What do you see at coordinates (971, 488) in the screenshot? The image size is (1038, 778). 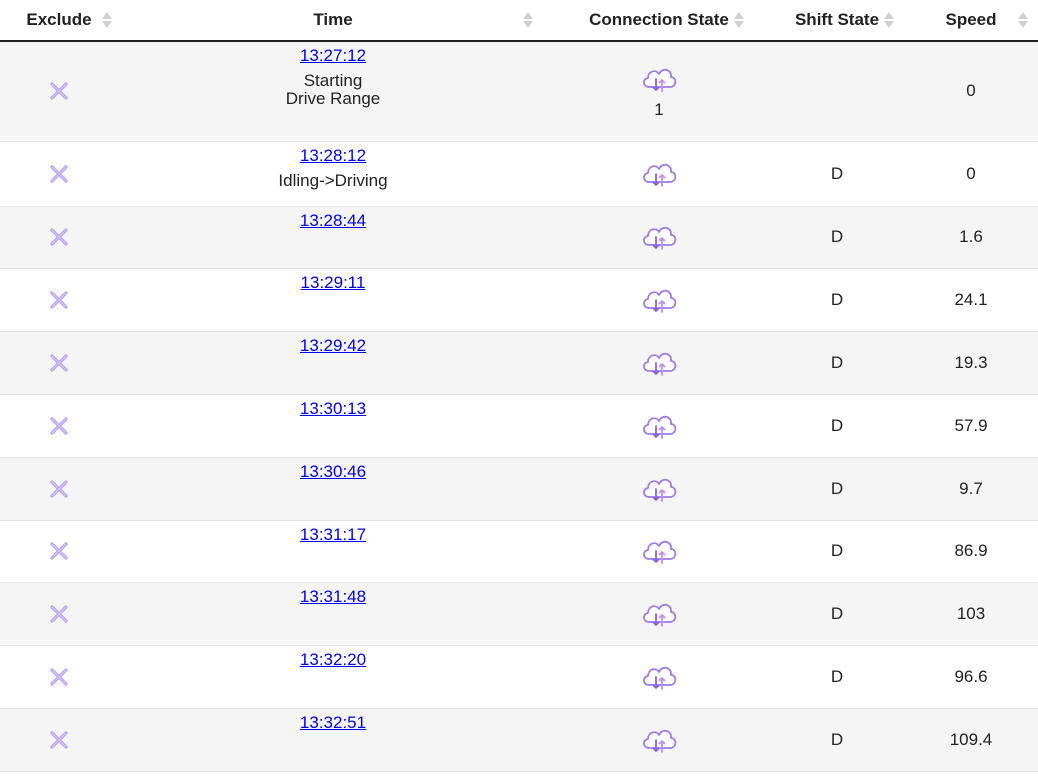 I see `speed-cell: 9.7` at bounding box center [971, 488].